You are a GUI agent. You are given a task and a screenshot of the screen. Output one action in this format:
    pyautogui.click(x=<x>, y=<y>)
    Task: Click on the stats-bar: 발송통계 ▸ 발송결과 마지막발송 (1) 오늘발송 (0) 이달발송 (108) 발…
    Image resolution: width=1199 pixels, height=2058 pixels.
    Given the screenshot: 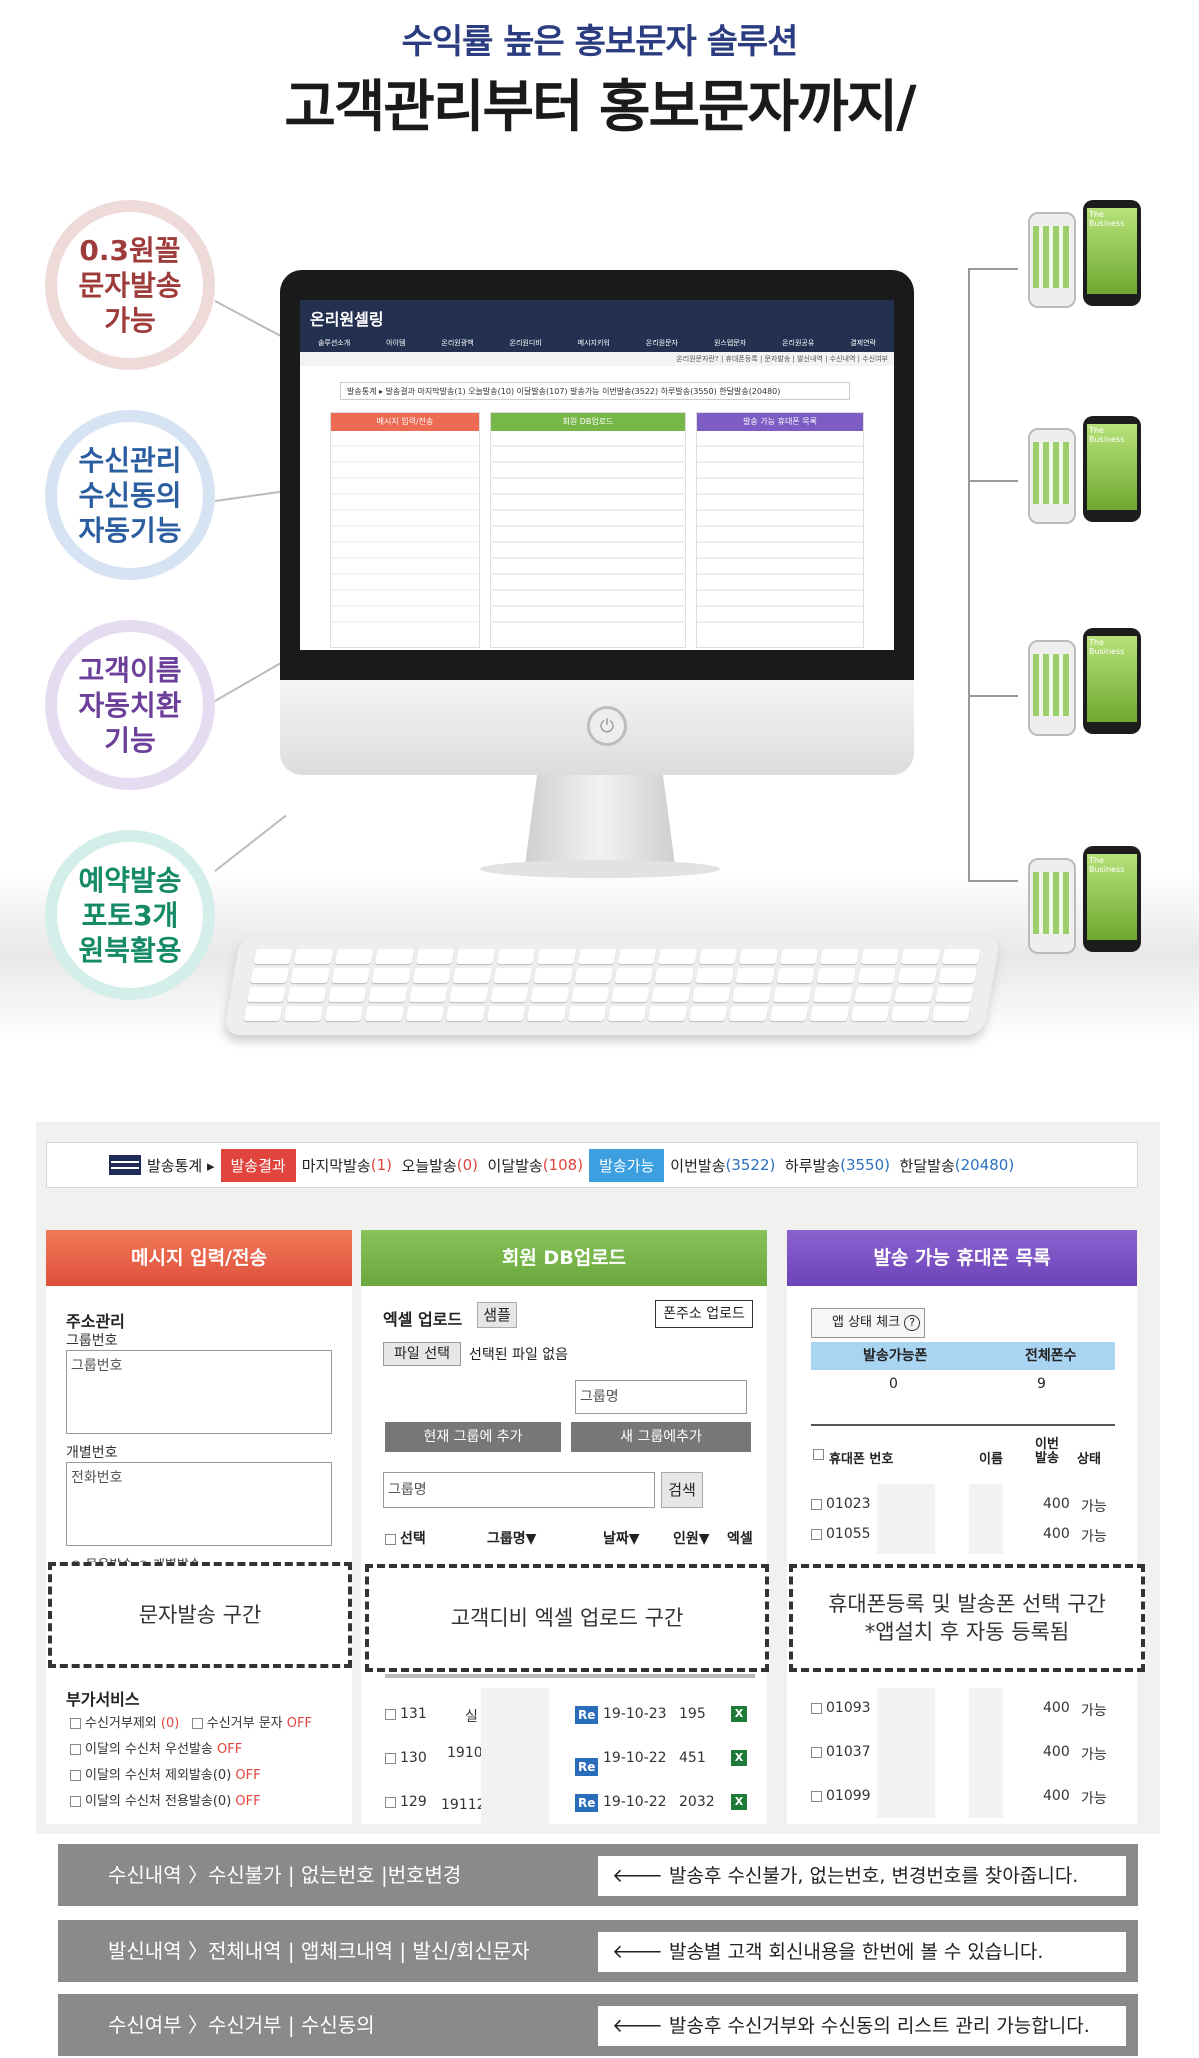 What is the action you would take?
    pyautogui.click(x=592, y=1165)
    